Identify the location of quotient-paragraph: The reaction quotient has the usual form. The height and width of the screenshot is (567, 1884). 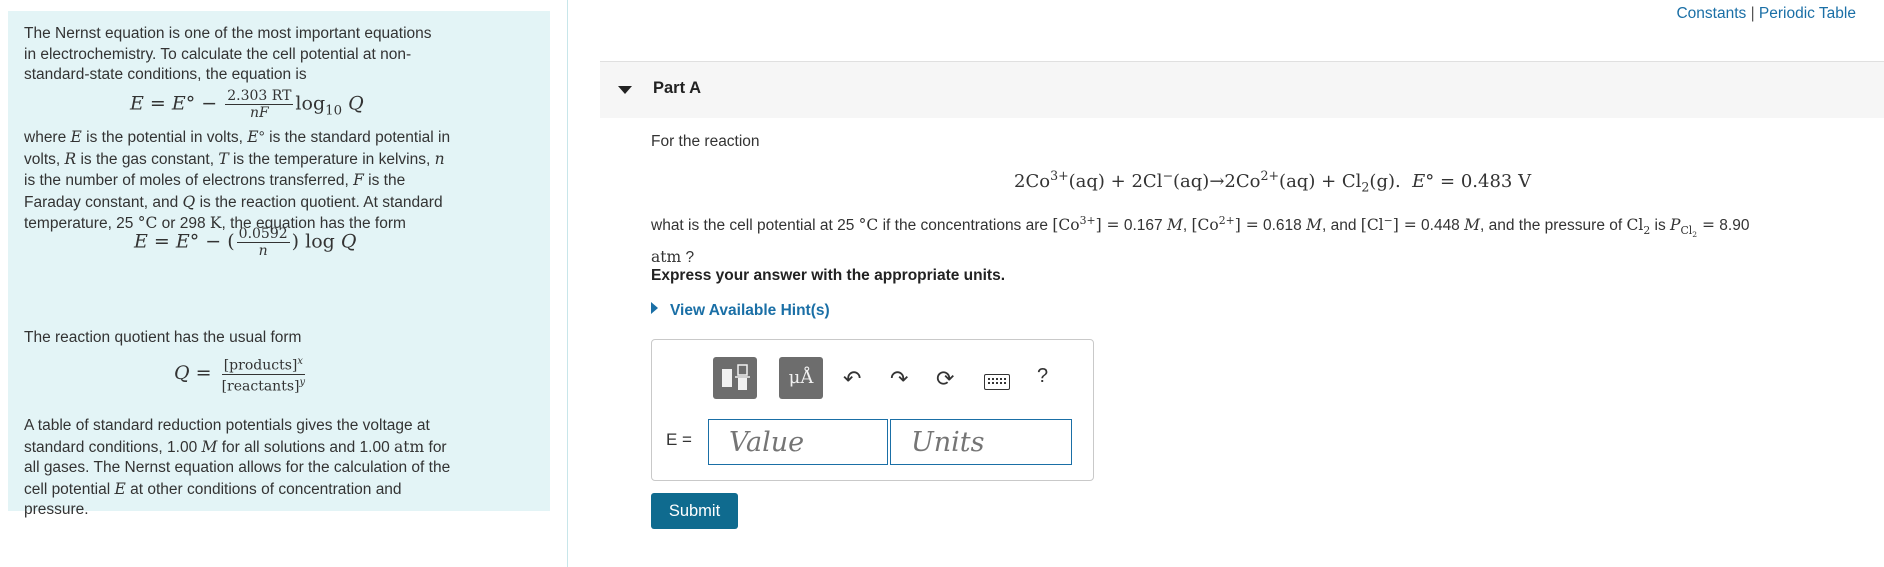
(163, 337).